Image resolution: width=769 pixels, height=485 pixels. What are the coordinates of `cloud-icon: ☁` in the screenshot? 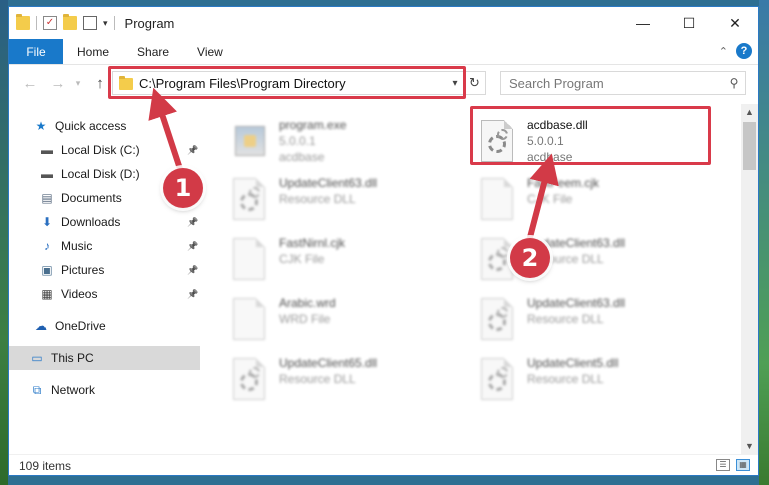 It's located at (41, 326).